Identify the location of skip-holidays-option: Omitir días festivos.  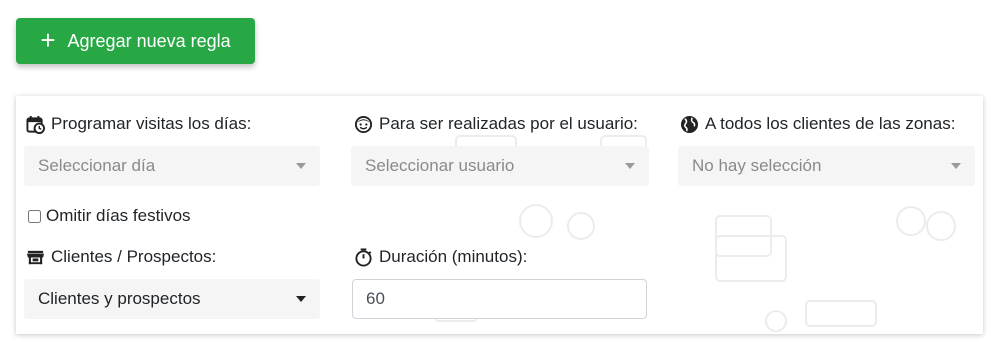
(109, 216).